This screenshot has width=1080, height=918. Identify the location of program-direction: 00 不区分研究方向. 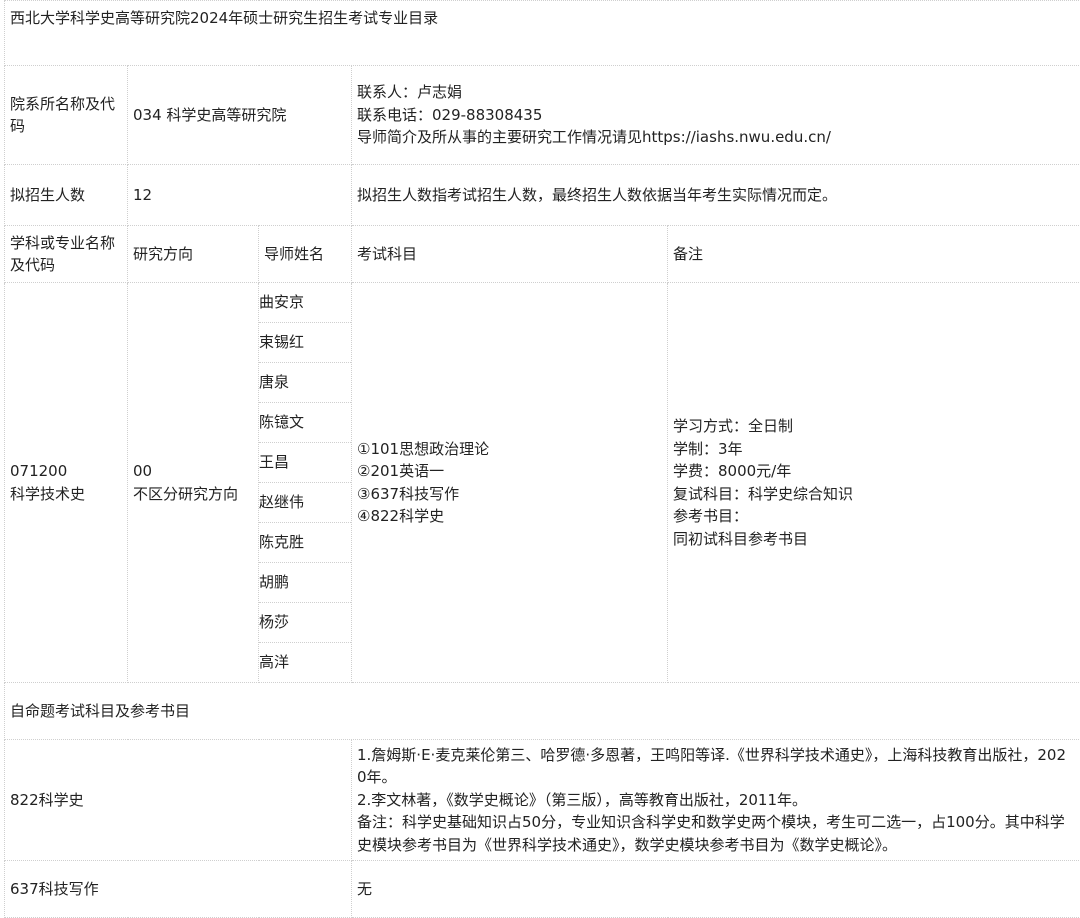
(193, 483).